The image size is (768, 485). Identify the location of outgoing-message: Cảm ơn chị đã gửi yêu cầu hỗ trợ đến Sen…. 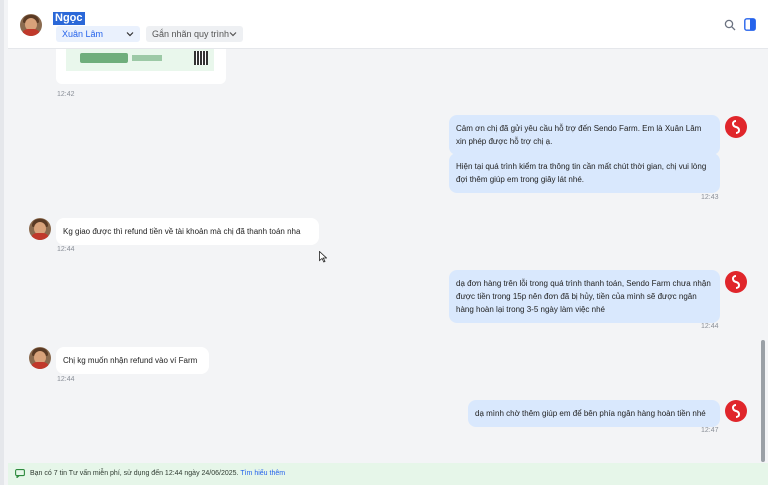
(584, 135).